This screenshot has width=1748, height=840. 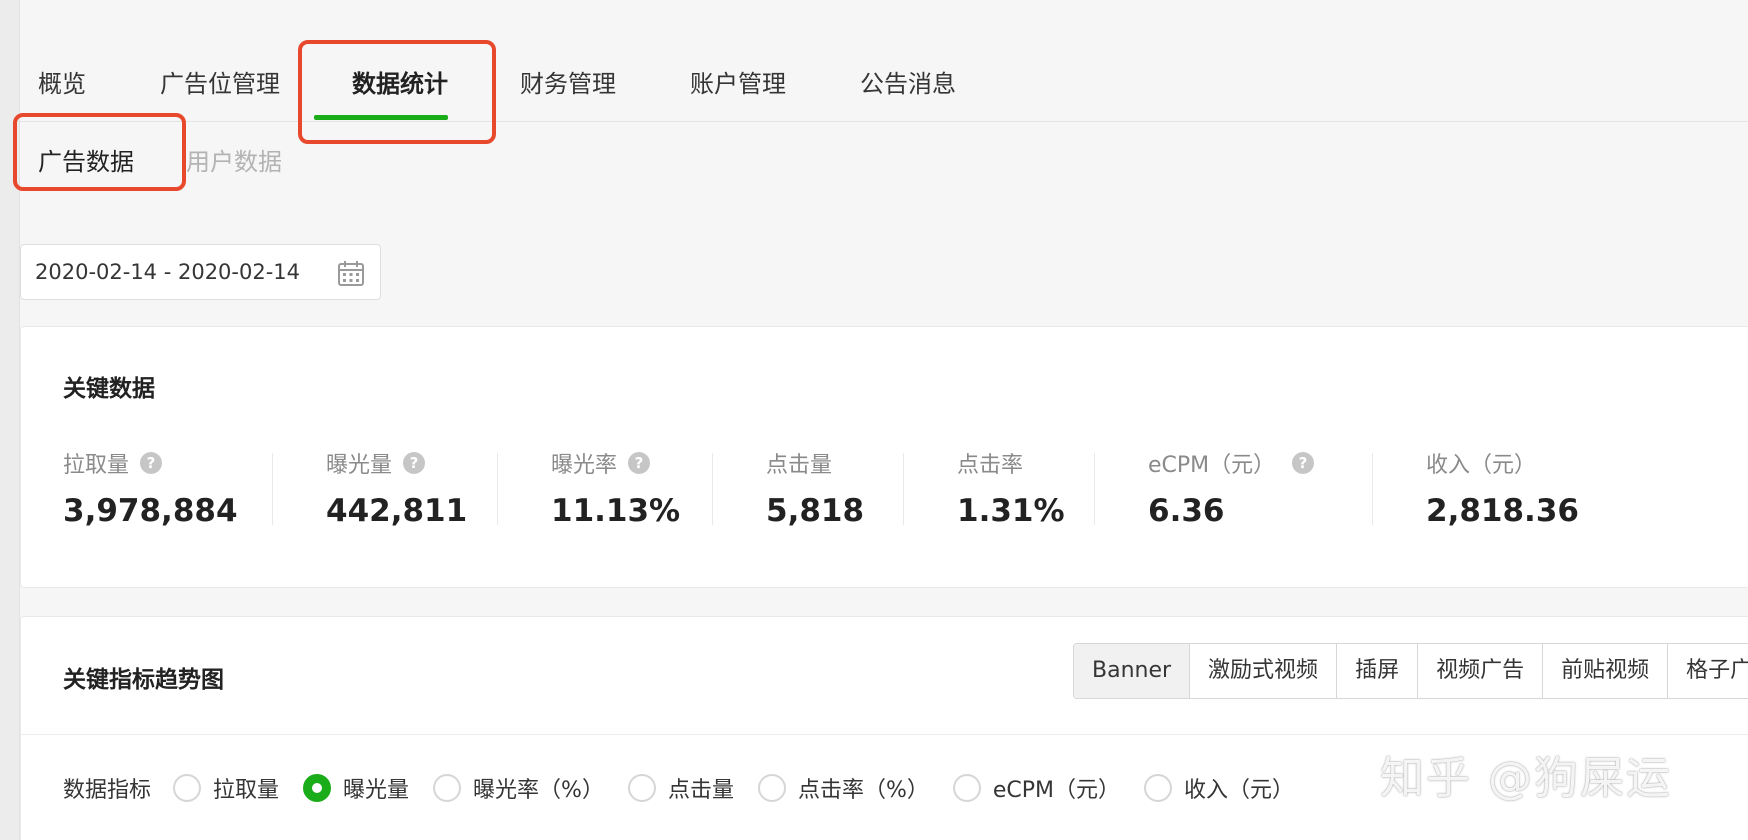 What do you see at coordinates (615, 489) in the screenshot?
I see `metric-impression-rate: 曝光率 ? 11.13%` at bounding box center [615, 489].